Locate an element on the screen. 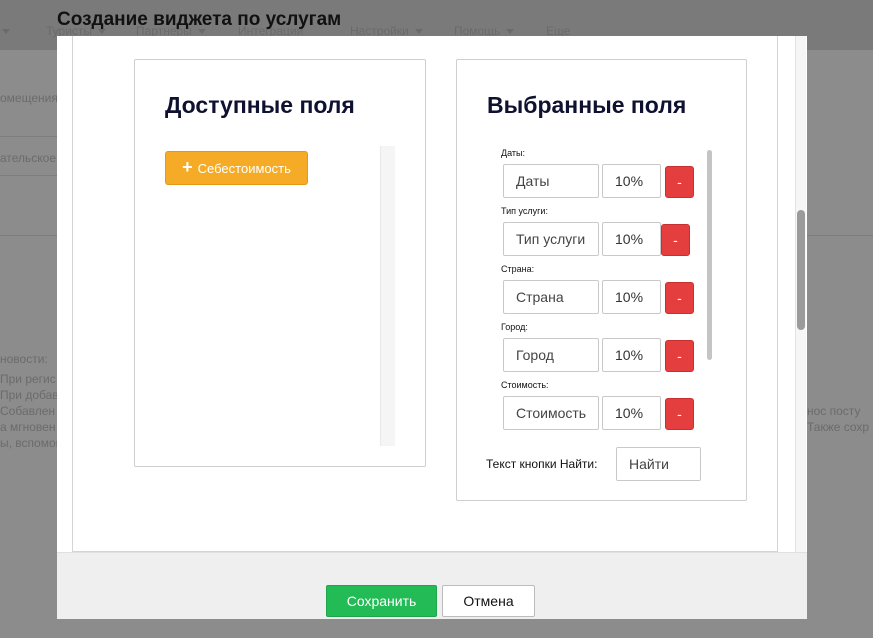  modal-title: Создание виджета по услугам is located at coordinates (199, 19).